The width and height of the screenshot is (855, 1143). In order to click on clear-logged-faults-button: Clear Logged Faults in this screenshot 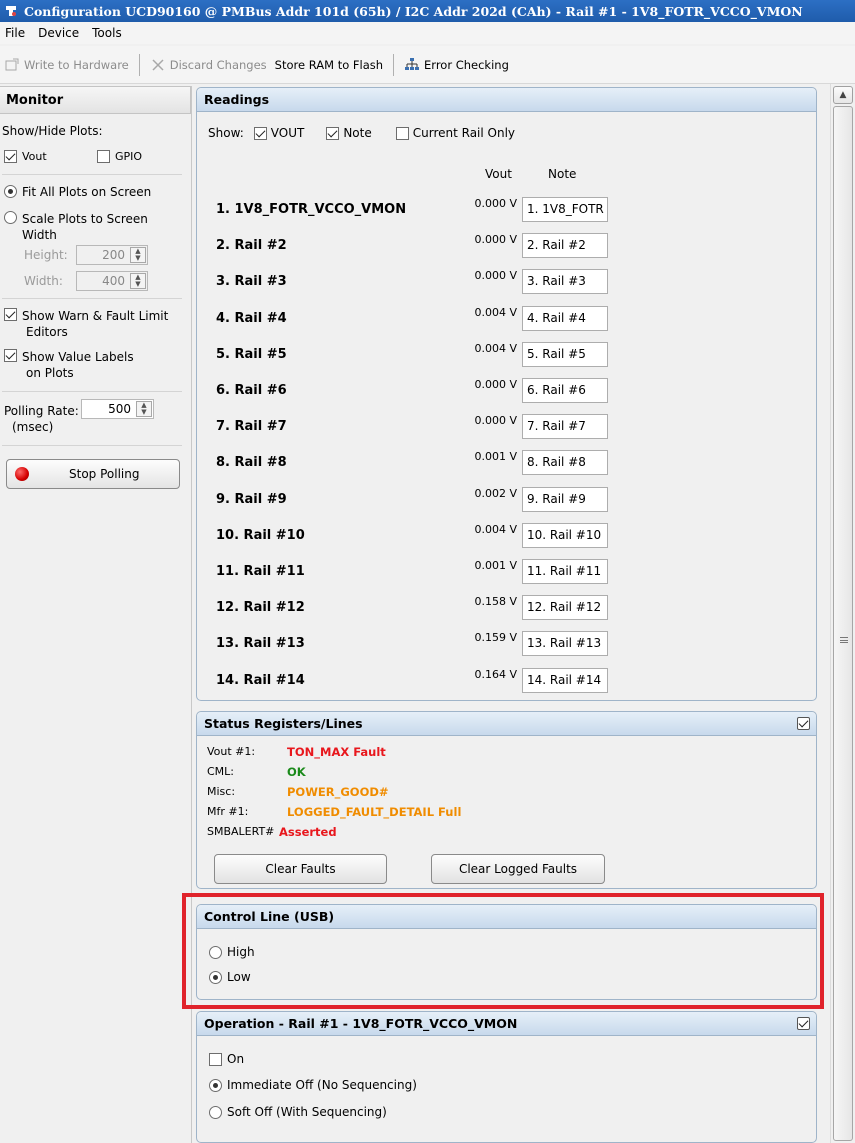, I will do `click(518, 869)`.